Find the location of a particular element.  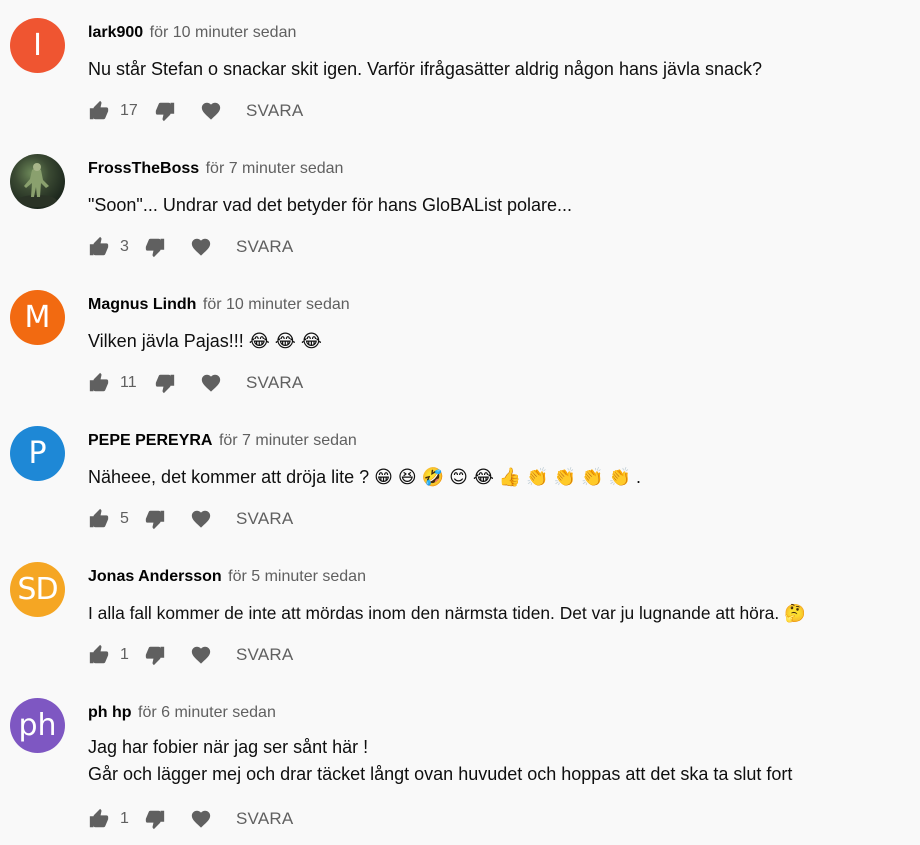

comment-author: PEPE PEREYRA is located at coordinates (150, 440).